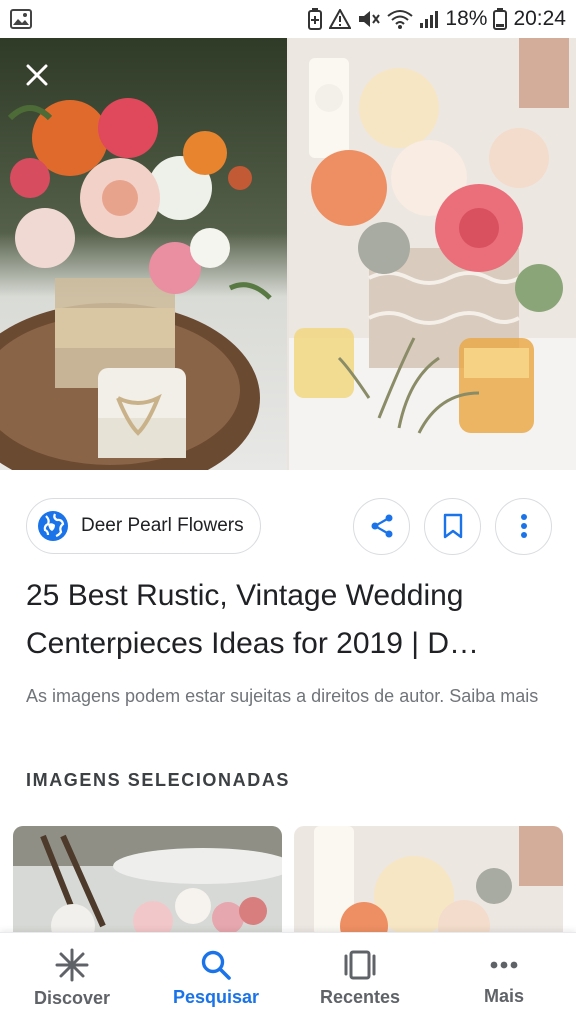 This screenshot has height=1024, width=576. I want to click on nav-recents: Recentes, so click(360, 978).